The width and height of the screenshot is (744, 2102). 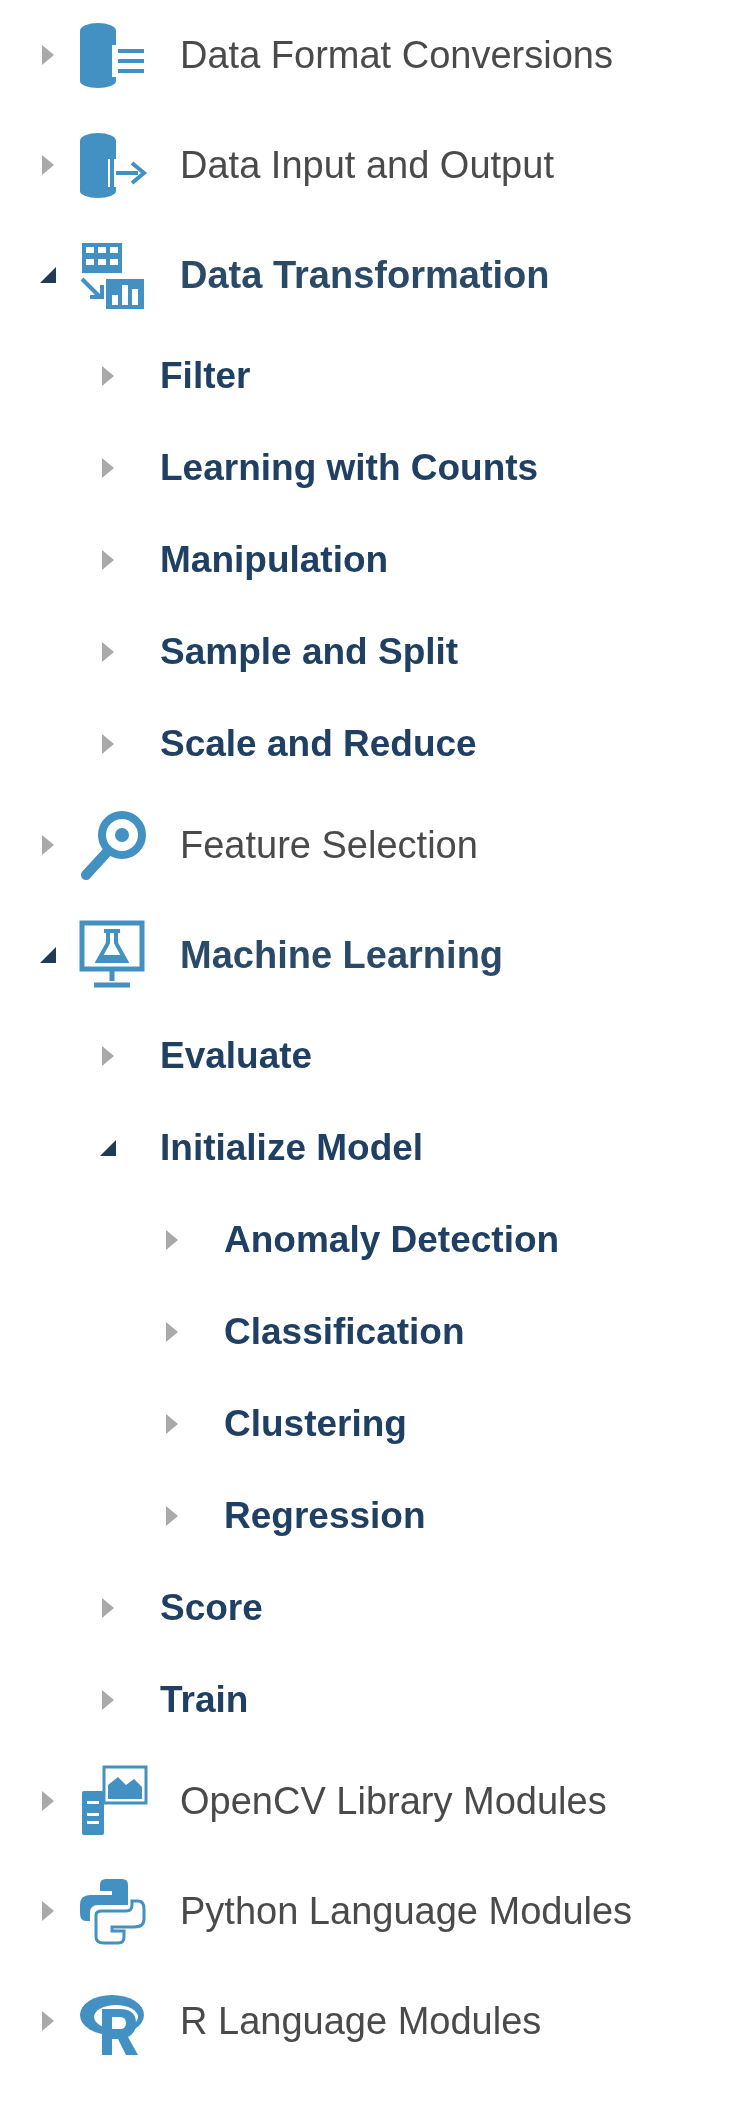 I want to click on tree-item-label: Feature Selection, so click(x=329, y=845).